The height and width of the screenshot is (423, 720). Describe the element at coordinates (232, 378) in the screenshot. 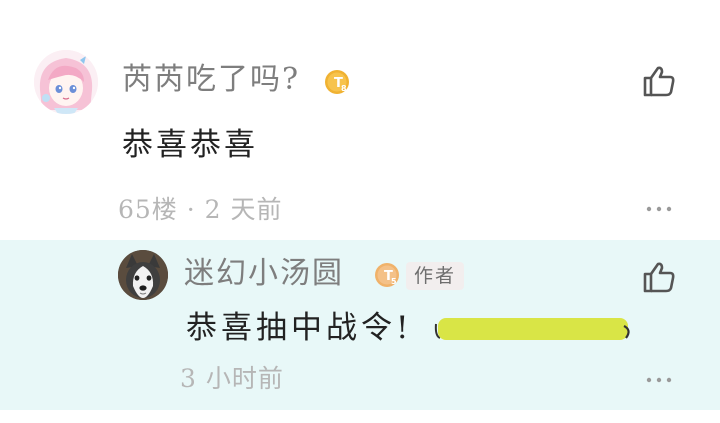

I see `reply-meta: 3 小时前` at that location.